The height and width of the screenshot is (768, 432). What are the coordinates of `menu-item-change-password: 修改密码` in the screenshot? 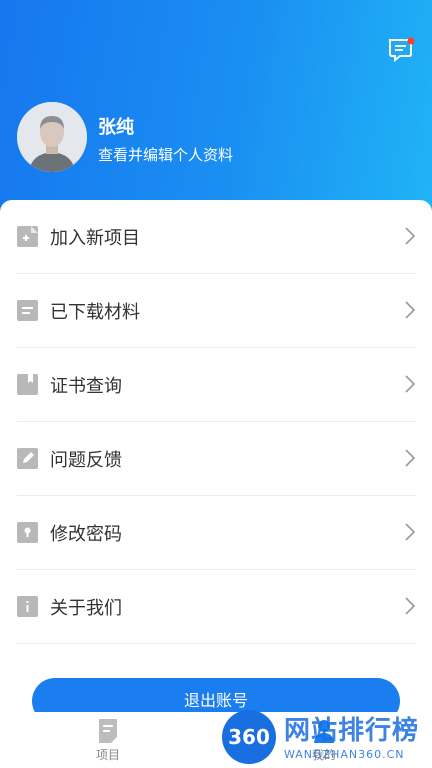 It's located at (216, 533).